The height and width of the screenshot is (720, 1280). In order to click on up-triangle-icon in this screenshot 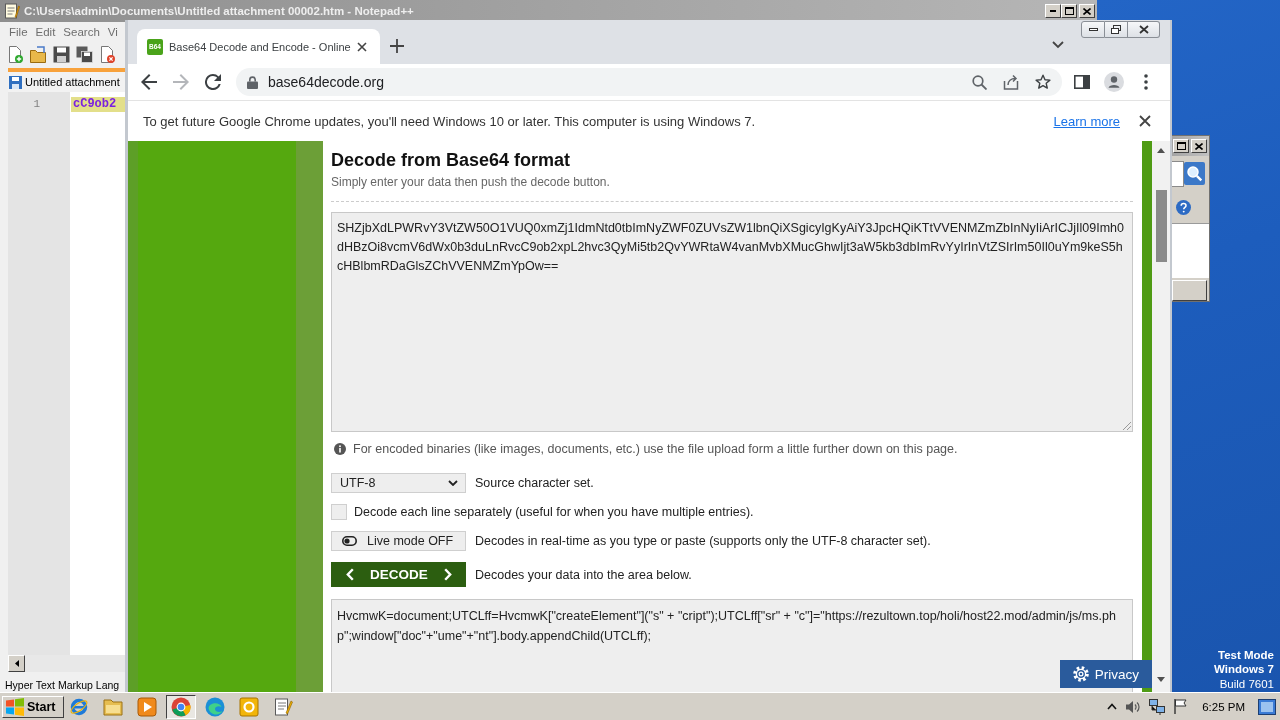, I will do `click(1161, 150)`.